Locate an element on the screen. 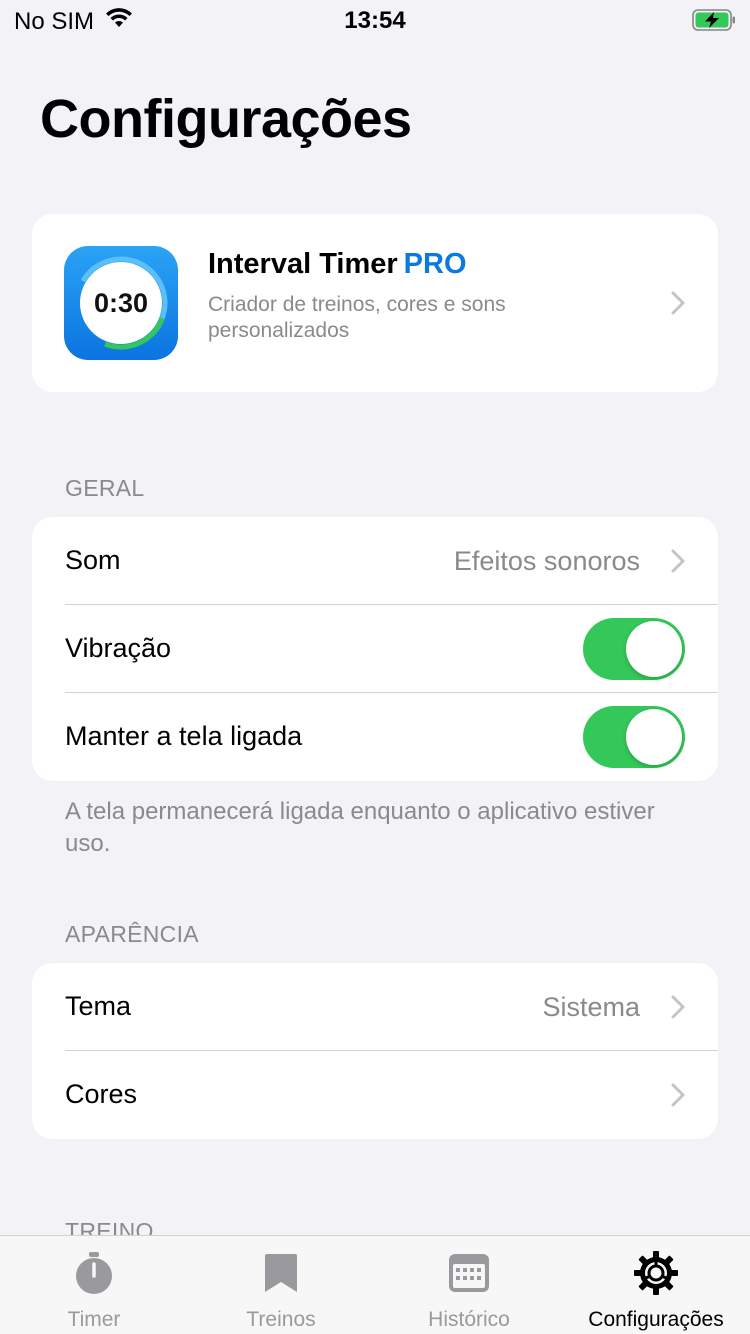 Image resolution: width=750 pixels, height=1334 pixels. stopwatch-icon is located at coordinates (94, 1273).